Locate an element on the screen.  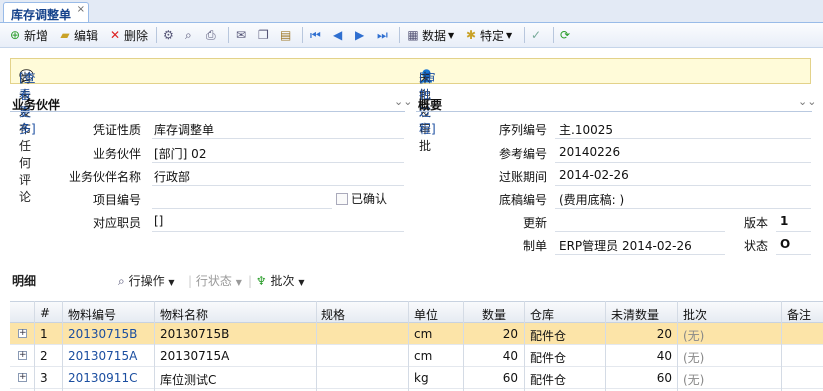
batch-button: | ♆ 批次 ▼ is located at coordinates (276, 280).